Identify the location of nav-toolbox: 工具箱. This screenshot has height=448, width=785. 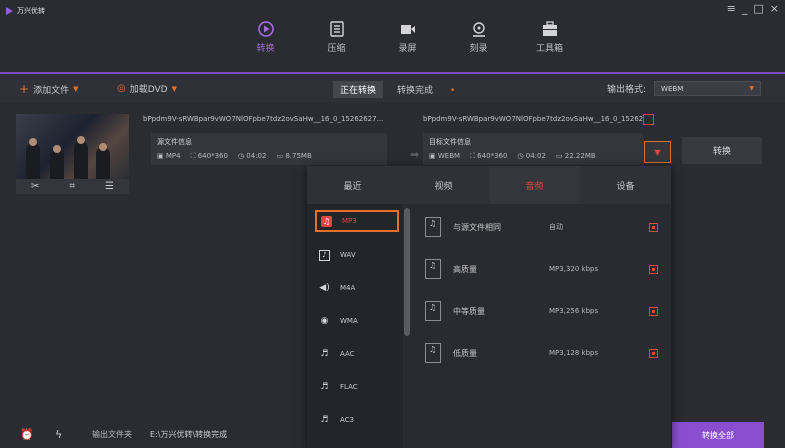
(549, 37).